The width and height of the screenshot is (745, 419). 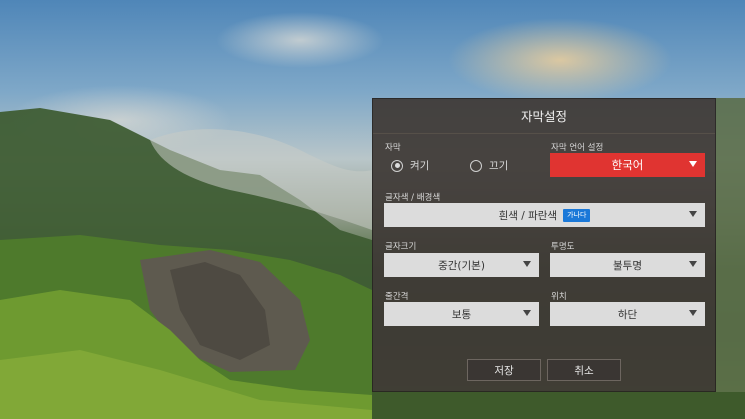 What do you see at coordinates (401, 247) in the screenshot?
I see `font-size-label: 글자크기` at bounding box center [401, 247].